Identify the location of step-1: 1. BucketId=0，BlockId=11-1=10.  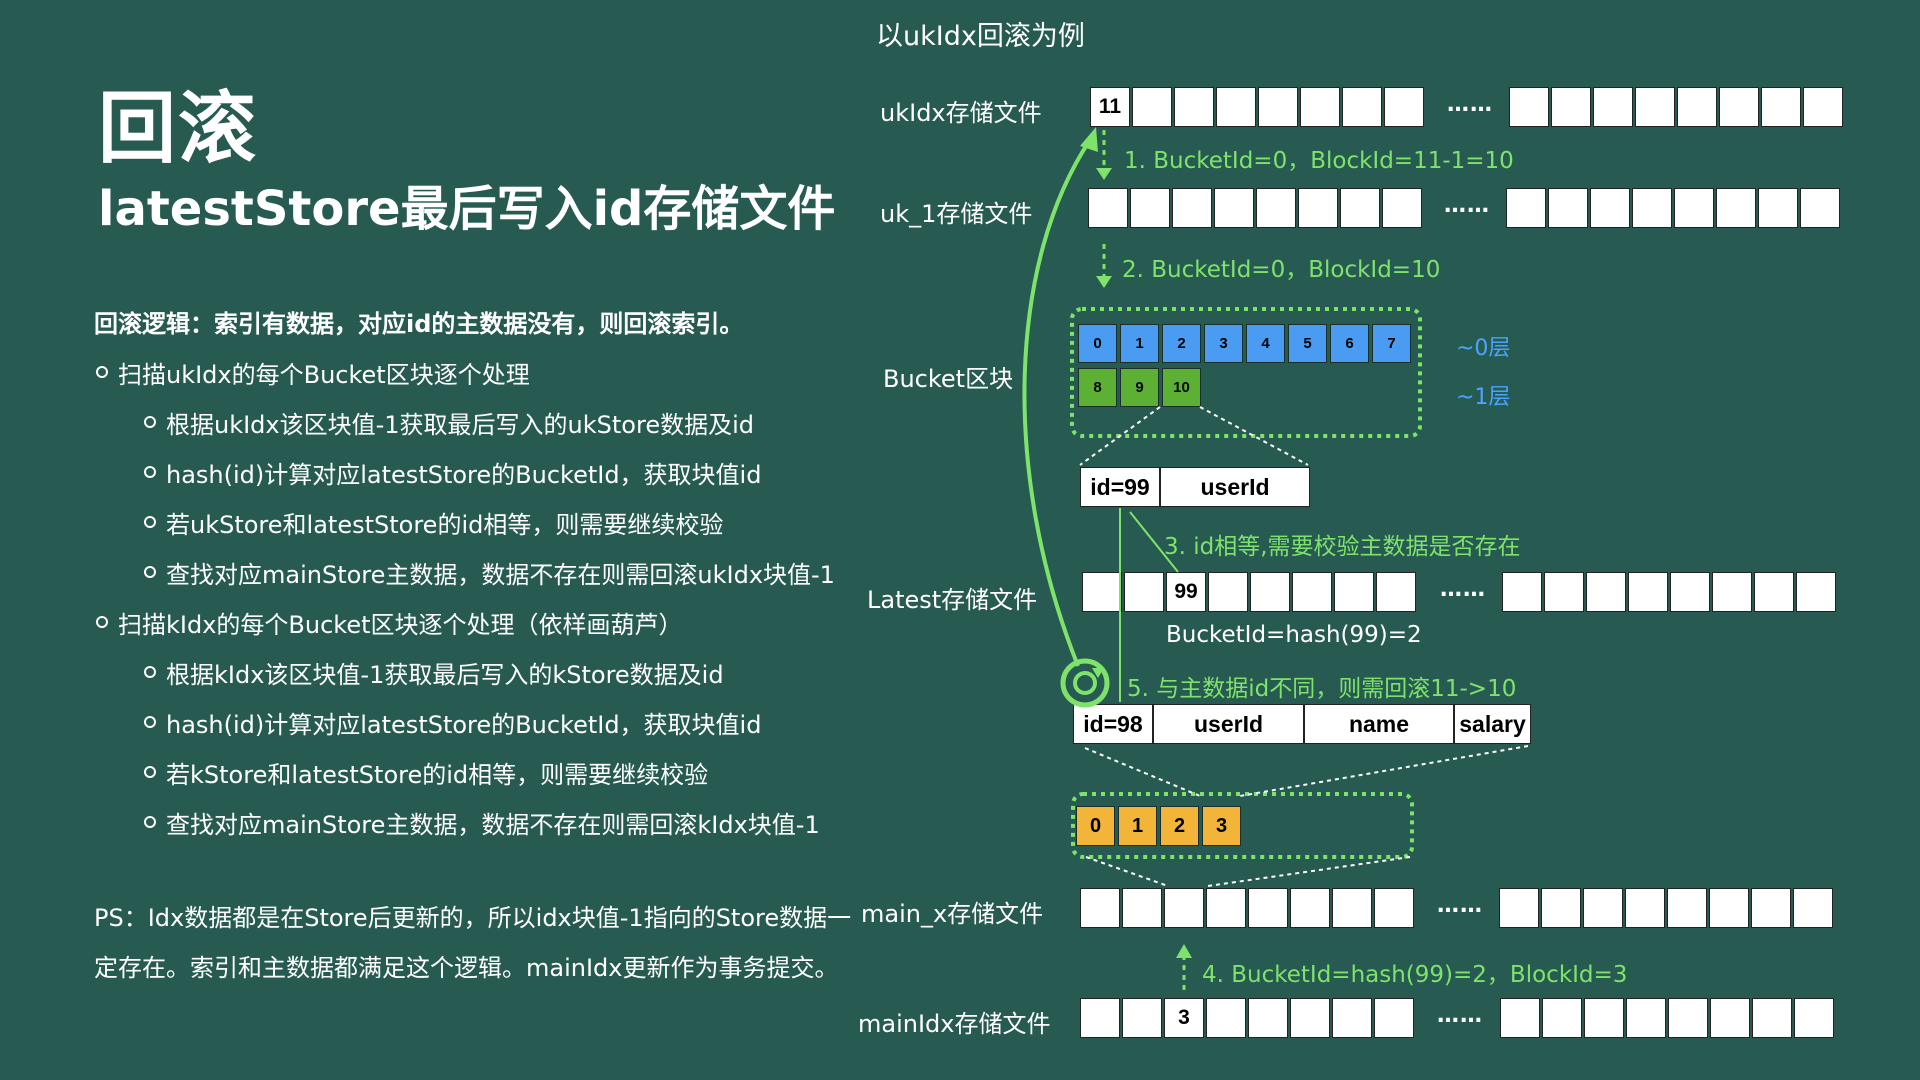
(1319, 161).